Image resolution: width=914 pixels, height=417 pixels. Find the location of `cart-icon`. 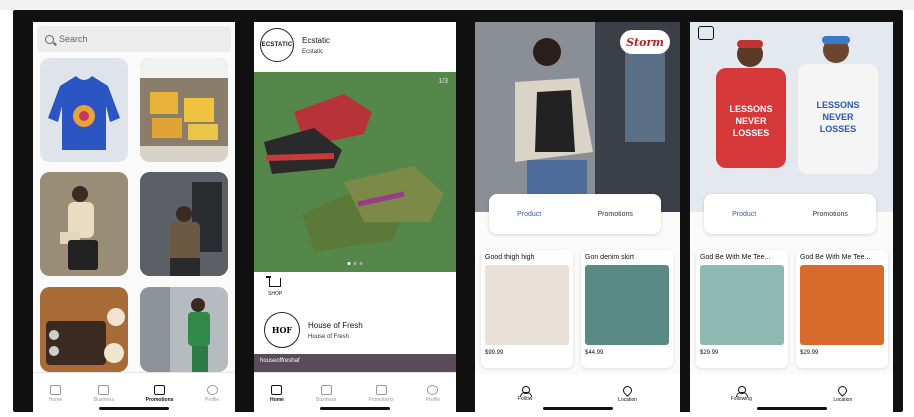

cart-icon is located at coordinates (274, 281).